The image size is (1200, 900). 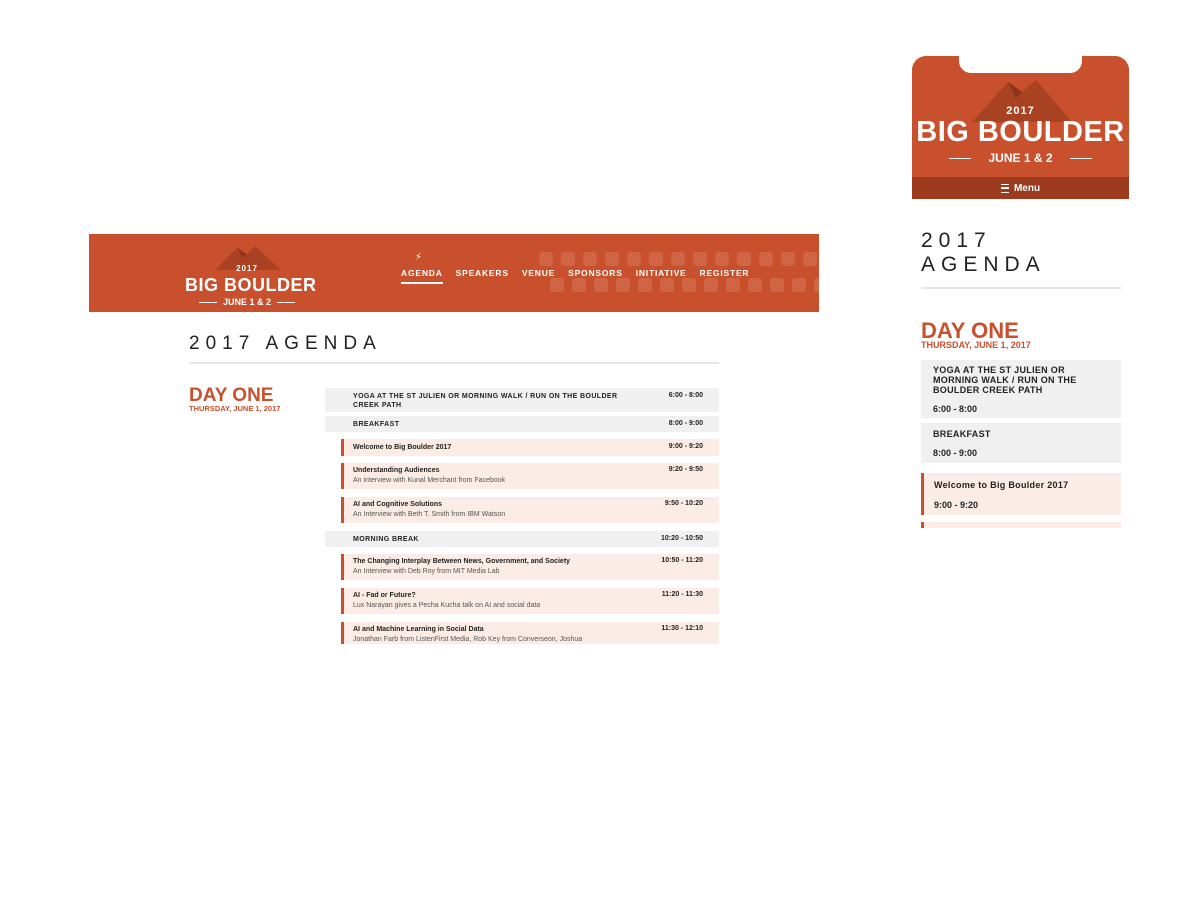 What do you see at coordinates (956, 240) in the screenshot?
I see `mobile-title-line1: 2017` at bounding box center [956, 240].